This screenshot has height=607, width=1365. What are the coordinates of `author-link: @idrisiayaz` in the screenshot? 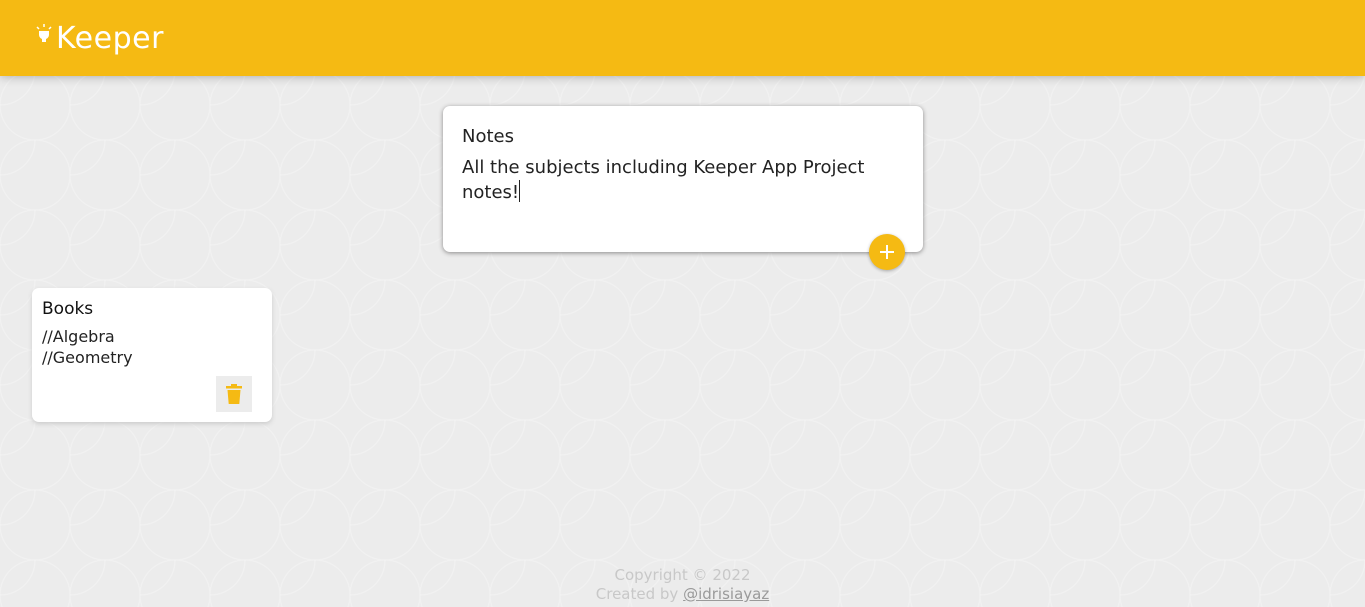 It's located at (726, 594).